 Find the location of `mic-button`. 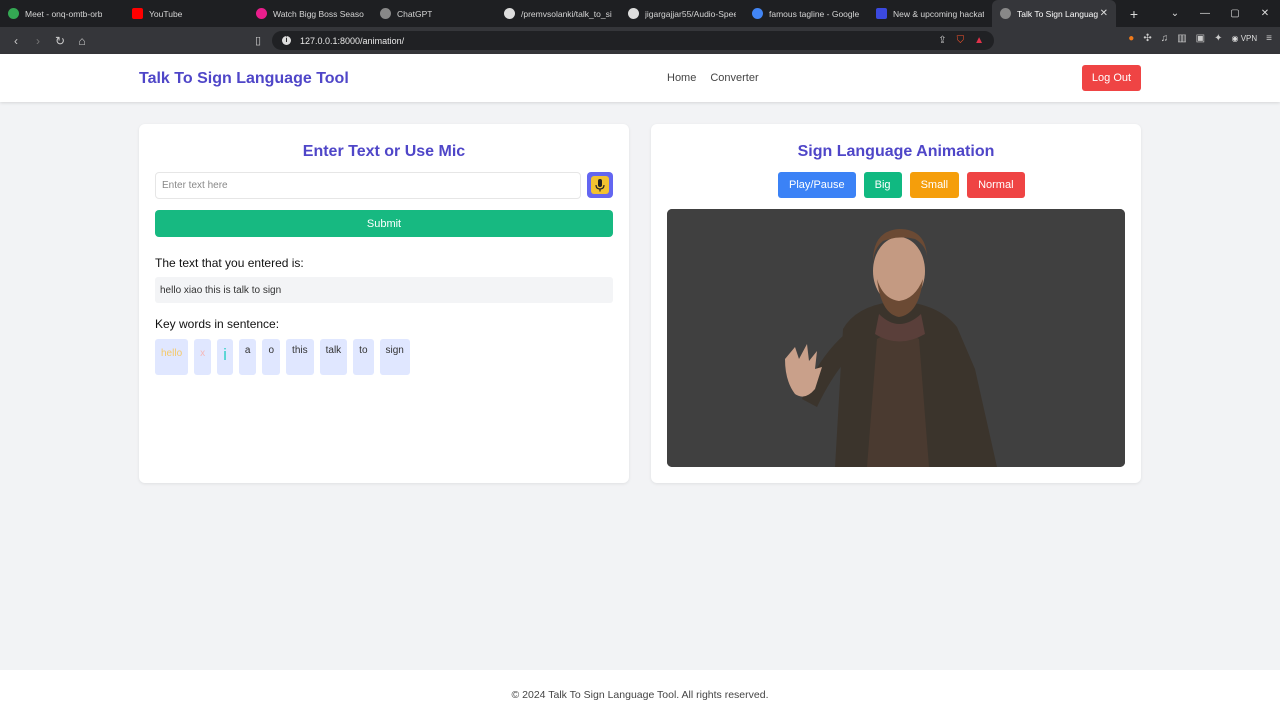

mic-button is located at coordinates (600, 185).